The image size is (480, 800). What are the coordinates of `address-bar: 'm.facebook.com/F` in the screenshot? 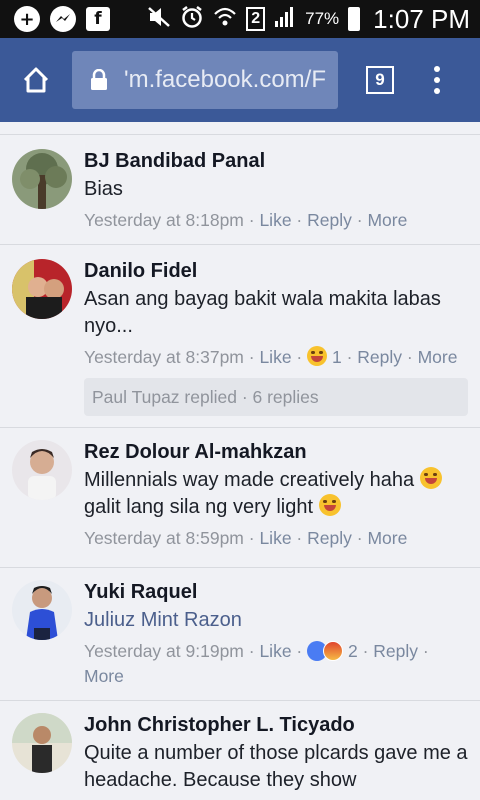 It's located at (205, 80).